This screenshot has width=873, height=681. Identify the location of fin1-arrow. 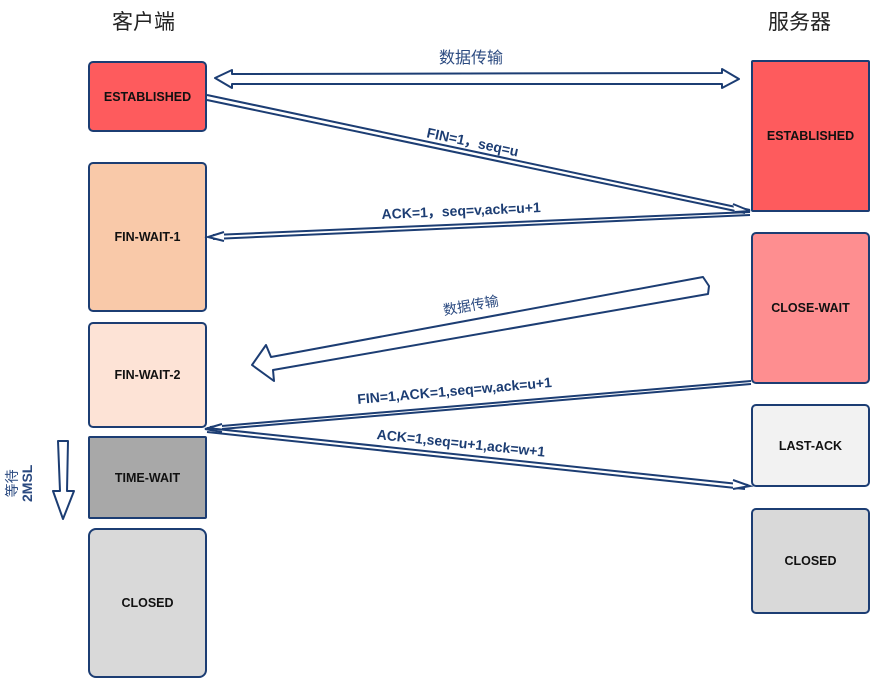
(478, 154).